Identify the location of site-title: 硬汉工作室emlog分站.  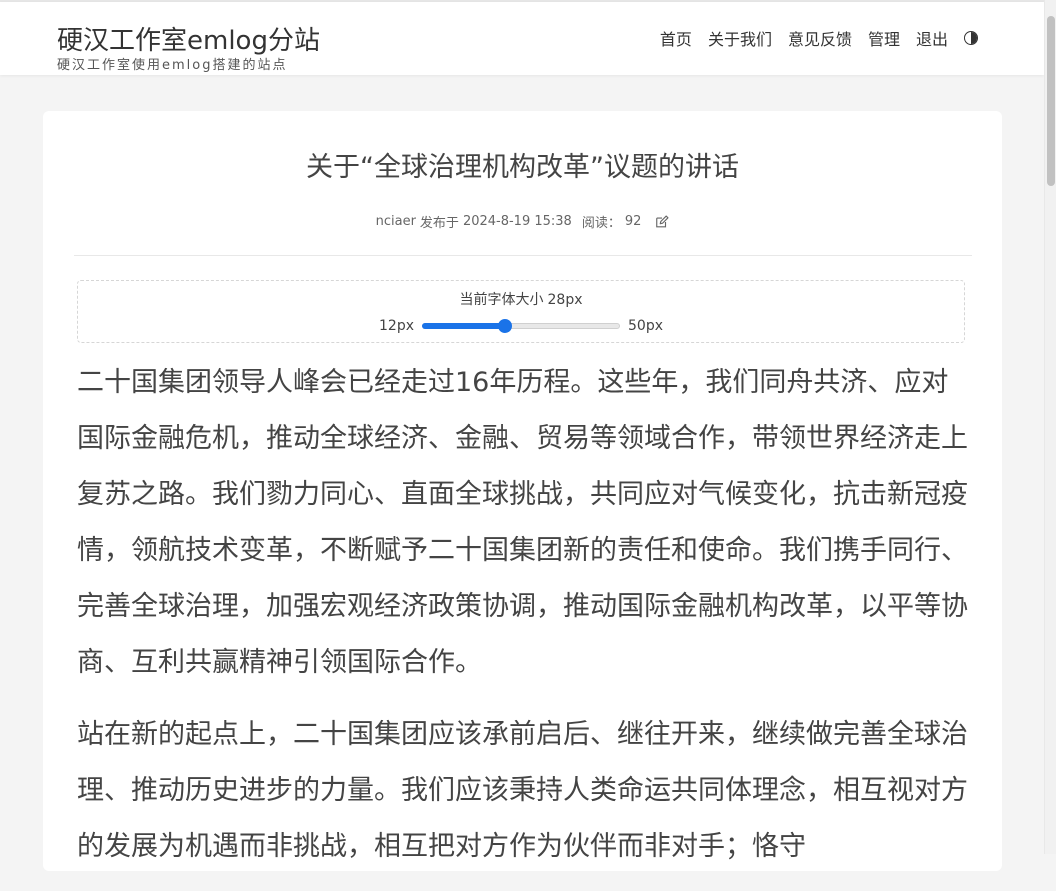
(188, 38).